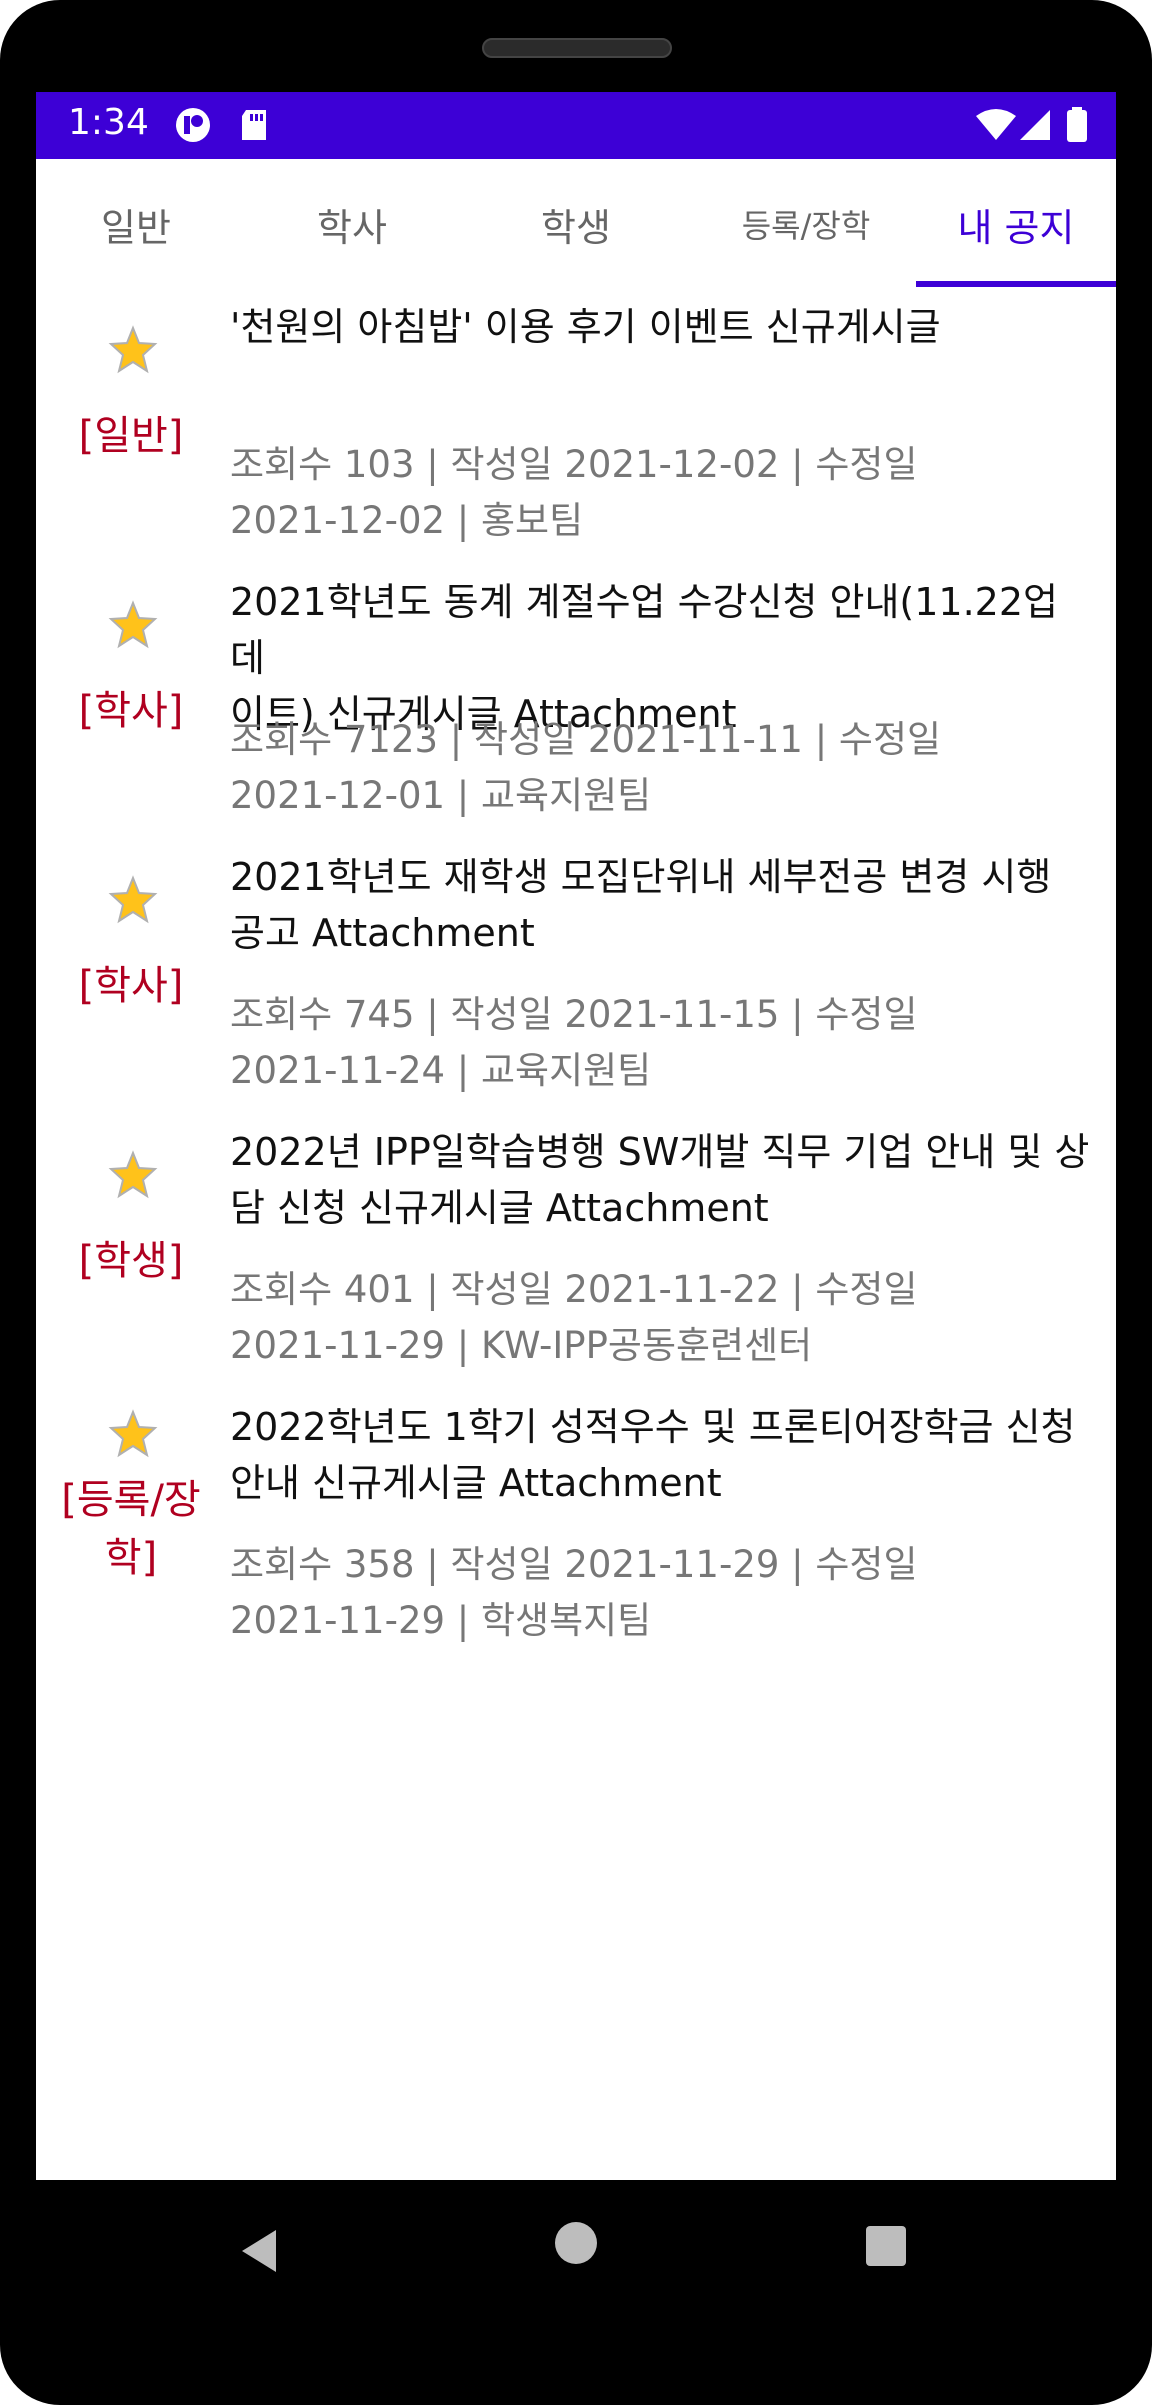 The height and width of the screenshot is (2405, 1152). Describe the element at coordinates (352, 224) in the screenshot. I see `tab-academic: 학사` at that location.